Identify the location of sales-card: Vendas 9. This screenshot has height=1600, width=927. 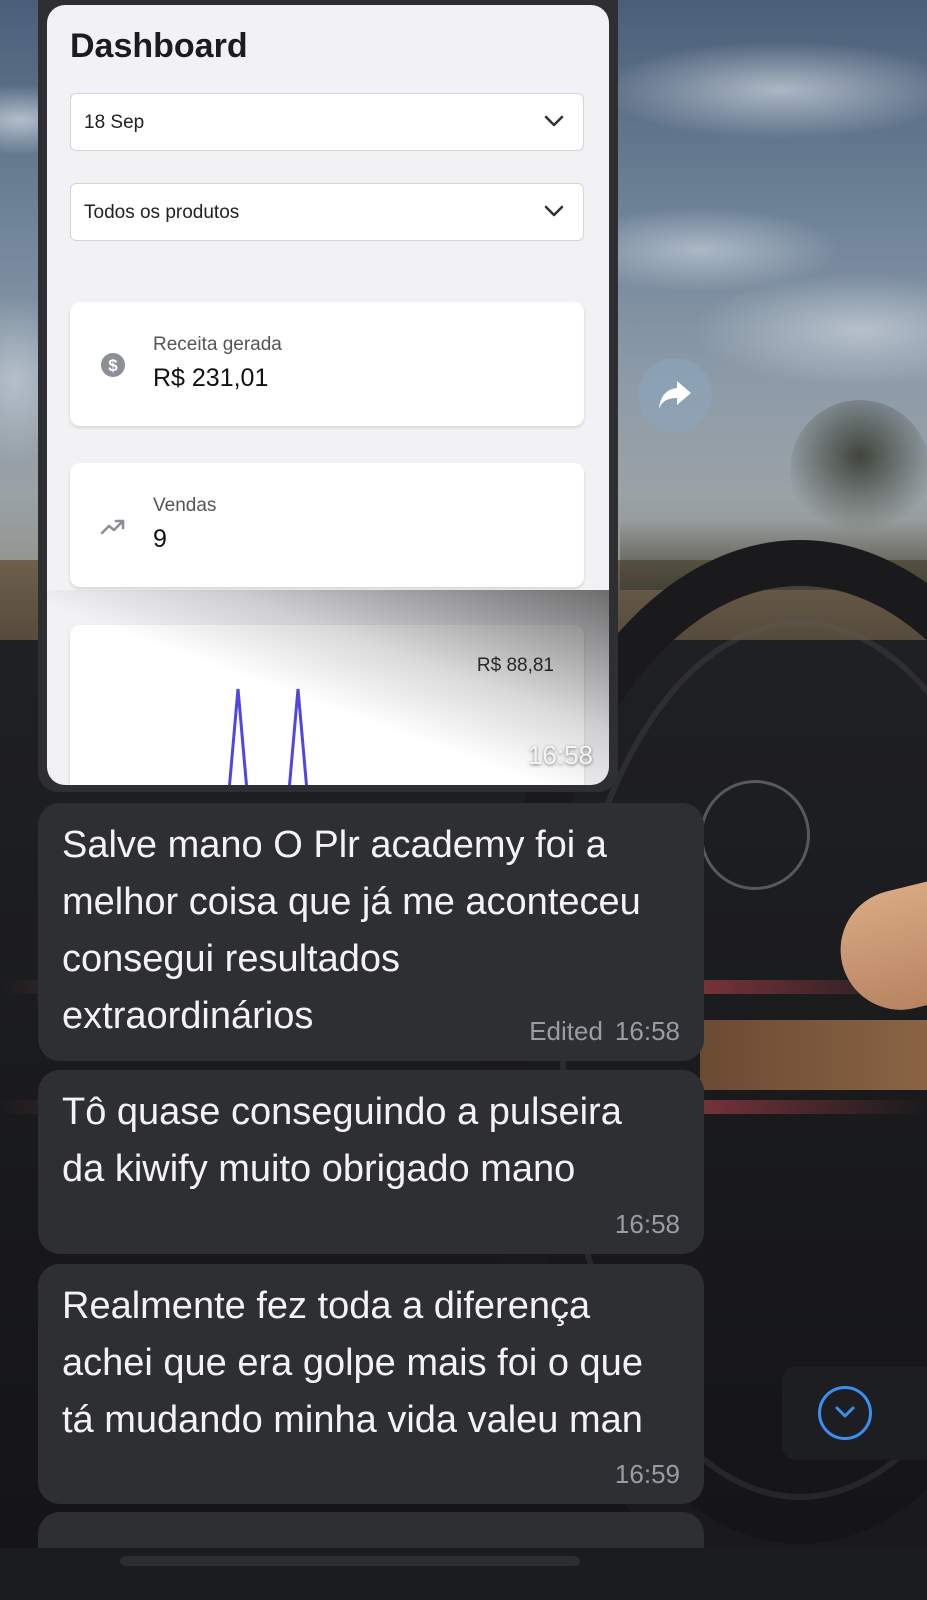
(327, 525).